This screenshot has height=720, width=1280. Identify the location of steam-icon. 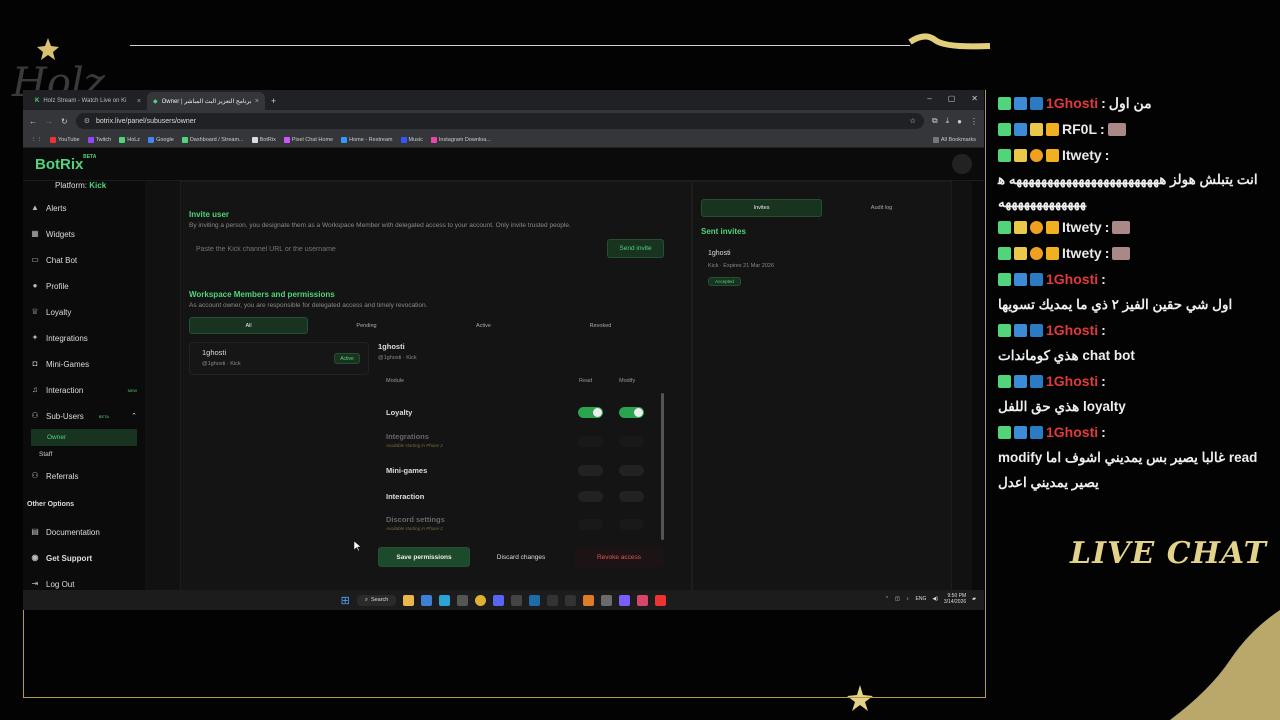
(535, 600).